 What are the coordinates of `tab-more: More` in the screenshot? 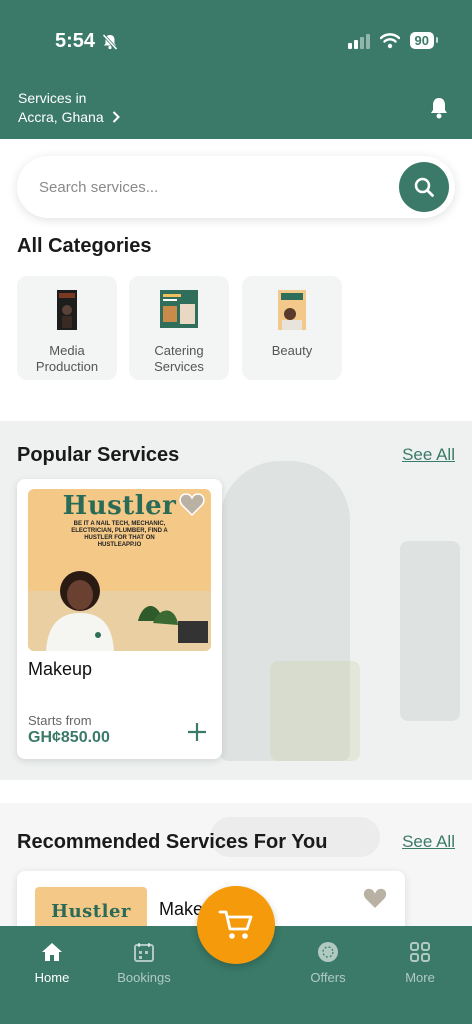 It's located at (420, 962).